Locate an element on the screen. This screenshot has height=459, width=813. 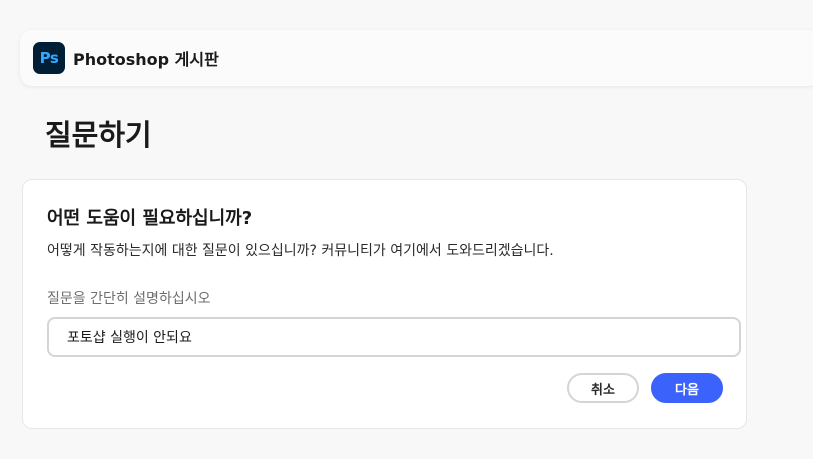
photoshop-logo-icon: Ps is located at coordinates (49, 58).